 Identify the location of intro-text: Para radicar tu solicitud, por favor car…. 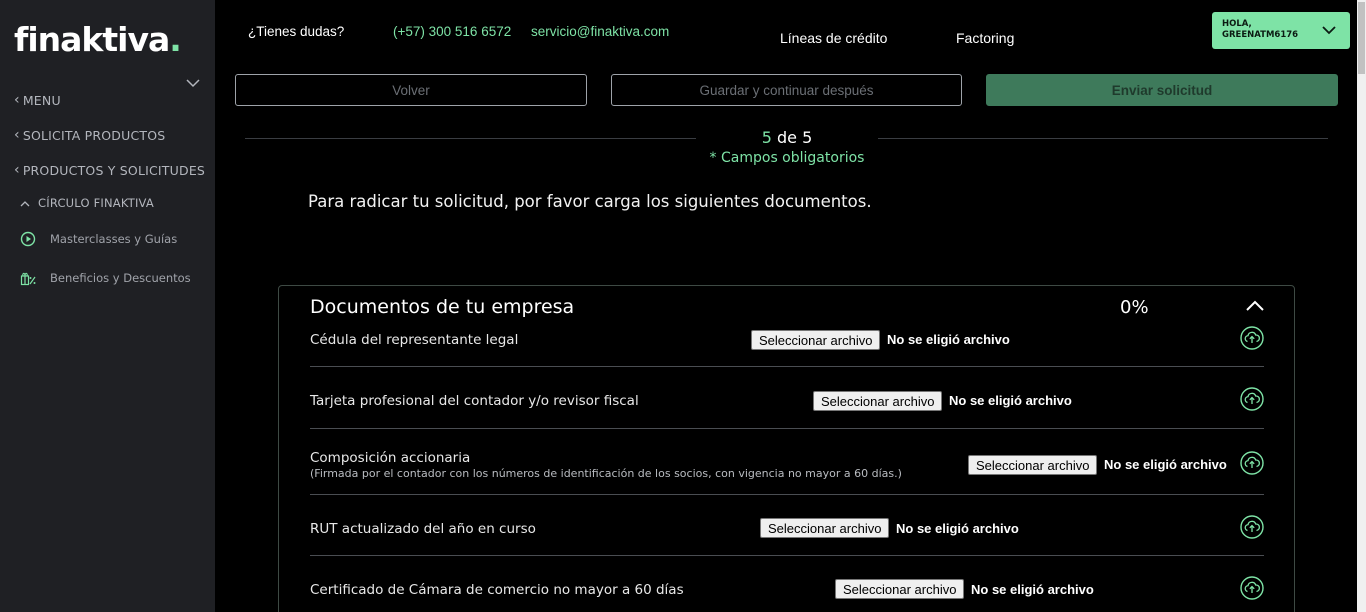
(590, 201).